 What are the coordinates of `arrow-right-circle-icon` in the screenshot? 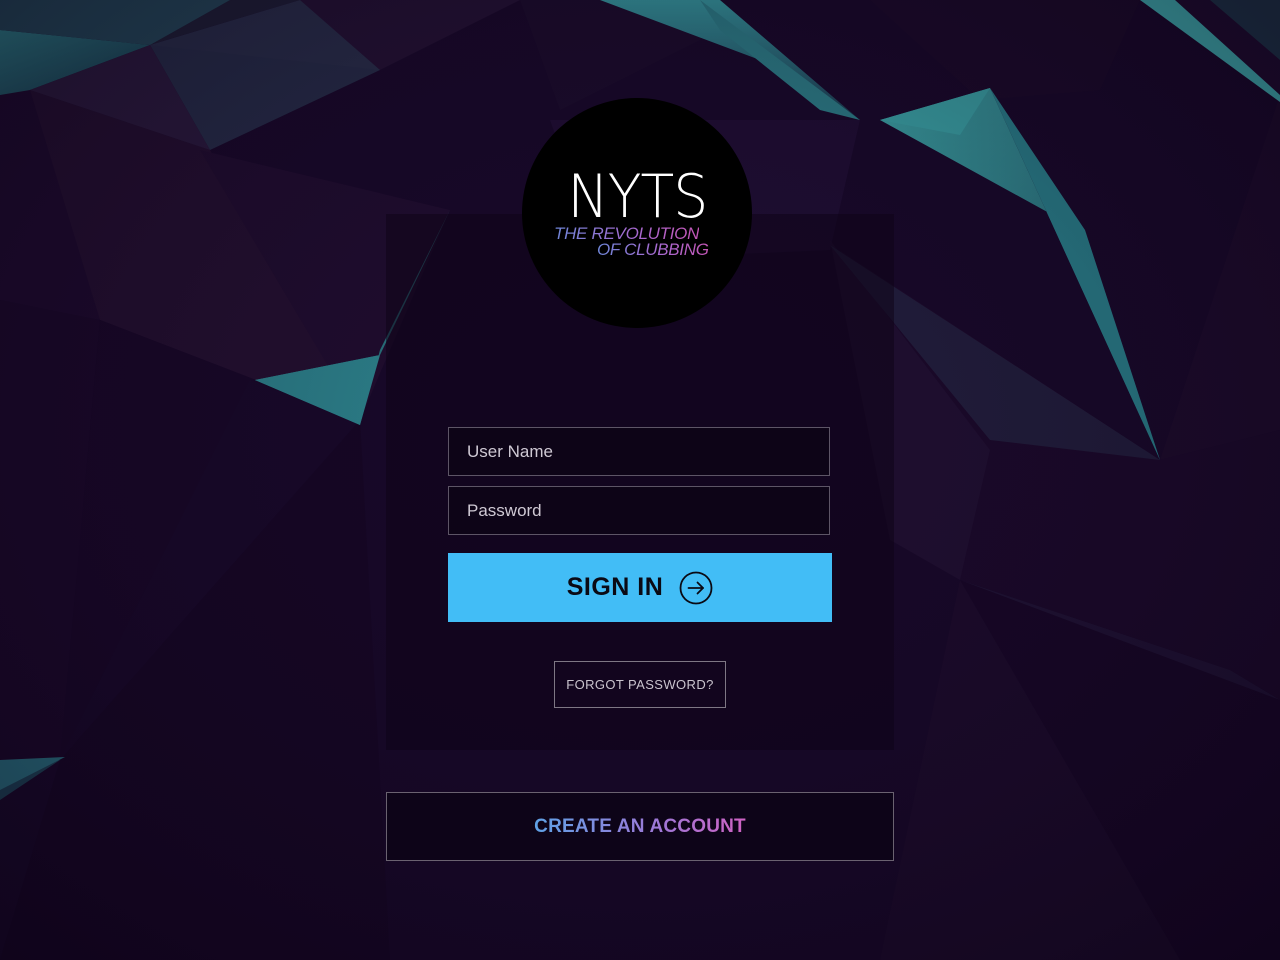 It's located at (696, 587).